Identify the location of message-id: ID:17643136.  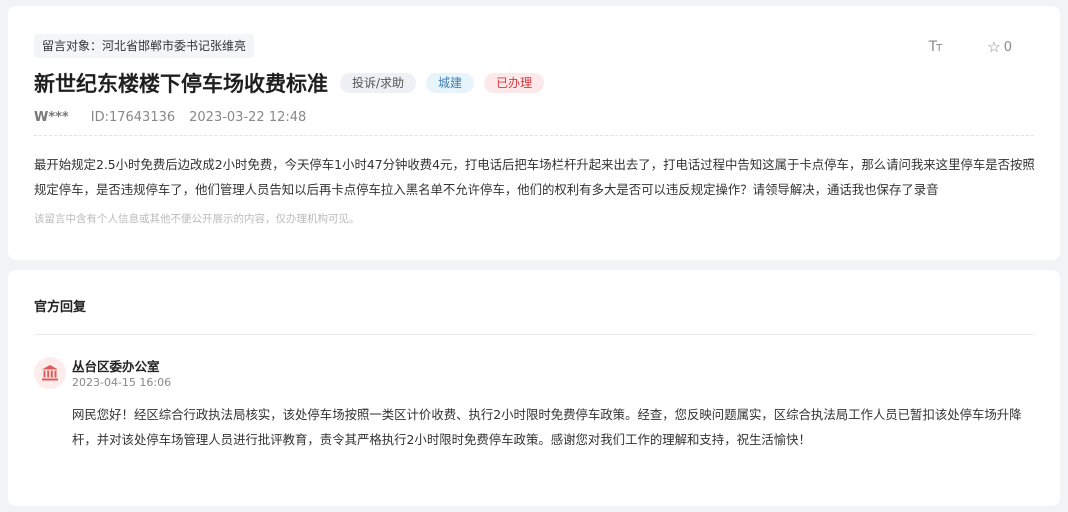
(133, 117).